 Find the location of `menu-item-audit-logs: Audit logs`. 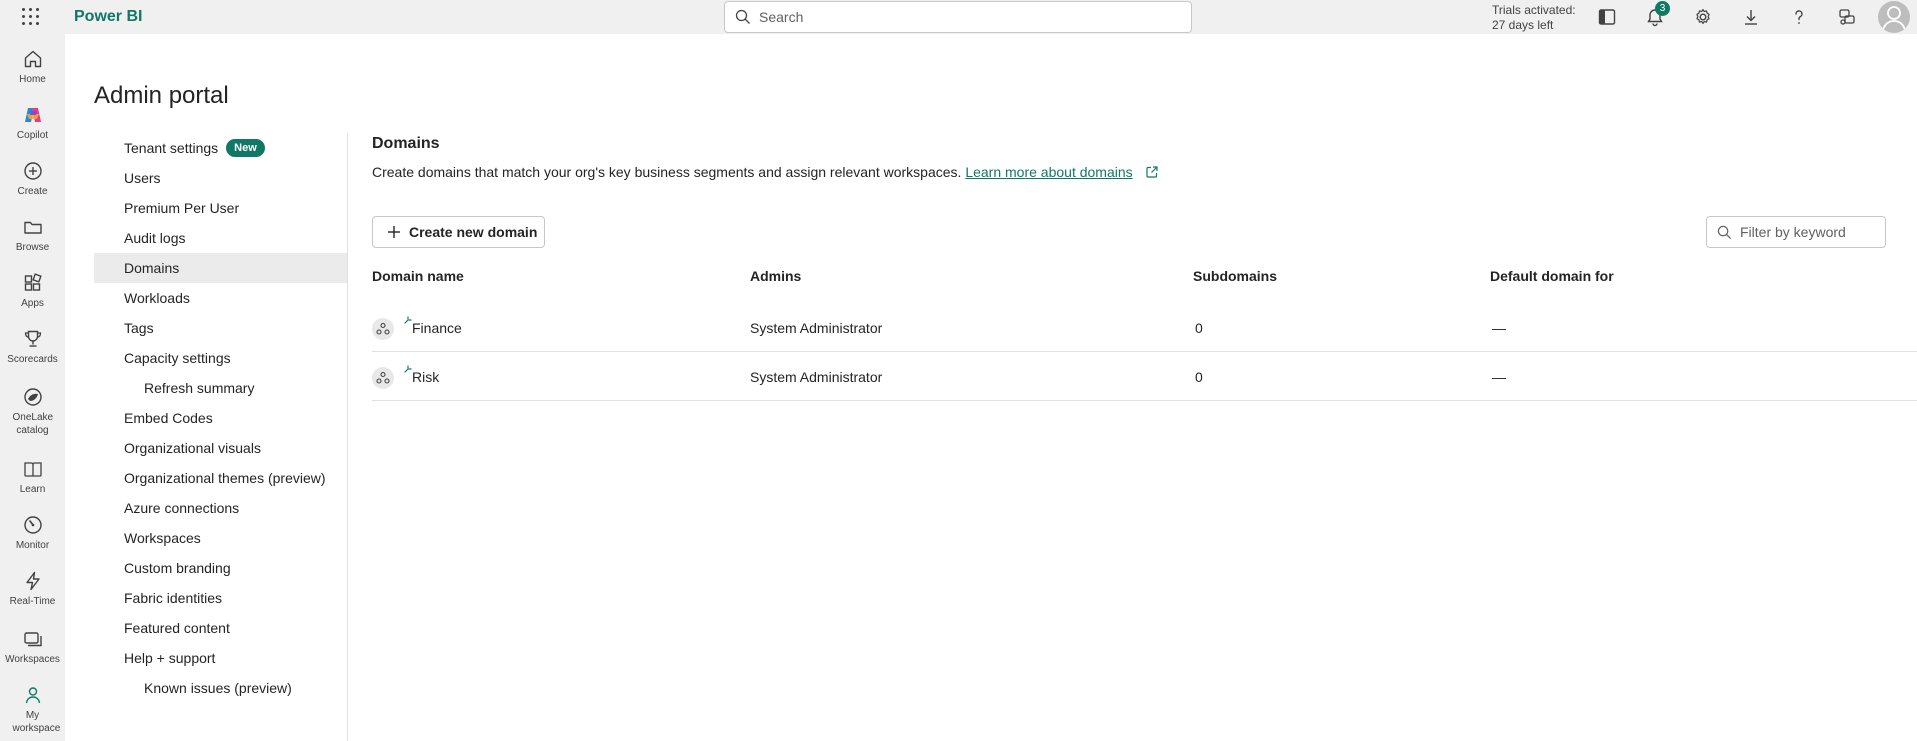

menu-item-audit-logs: Audit logs is located at coordinates (220, 238).